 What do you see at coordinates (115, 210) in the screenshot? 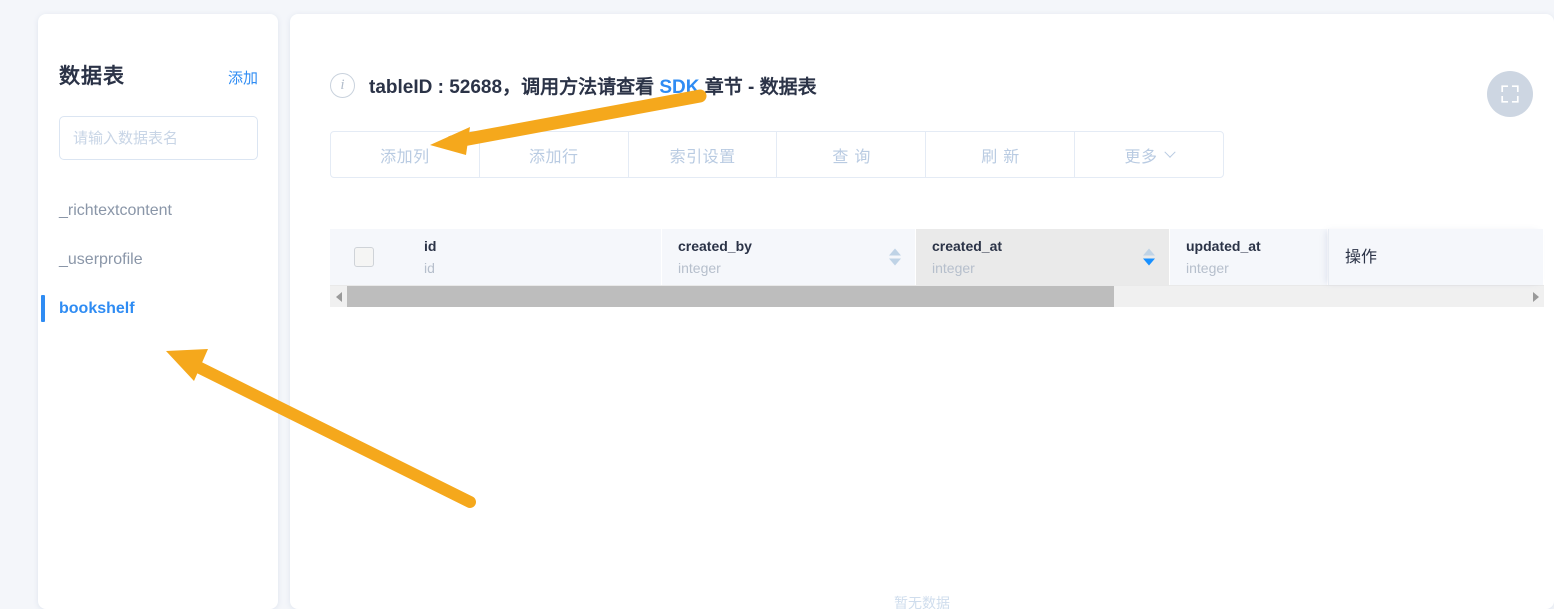
I see `sidebar-item-label: _richtextcontent` at bounding box center [115, 210].